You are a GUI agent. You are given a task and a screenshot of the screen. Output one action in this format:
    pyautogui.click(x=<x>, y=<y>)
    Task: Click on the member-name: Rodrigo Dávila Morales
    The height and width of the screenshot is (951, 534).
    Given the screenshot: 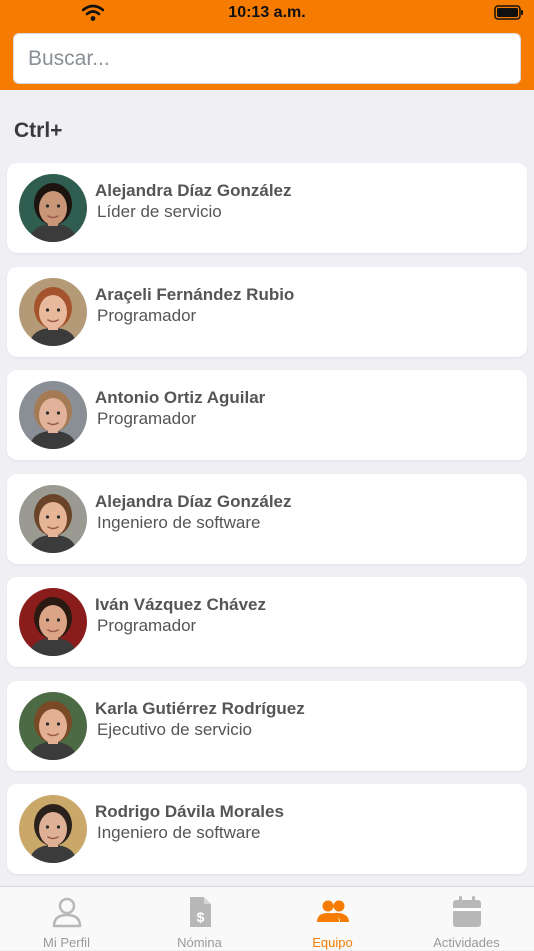 What is the action you would take?
    pyautogui.click(x=189, y=811)
    